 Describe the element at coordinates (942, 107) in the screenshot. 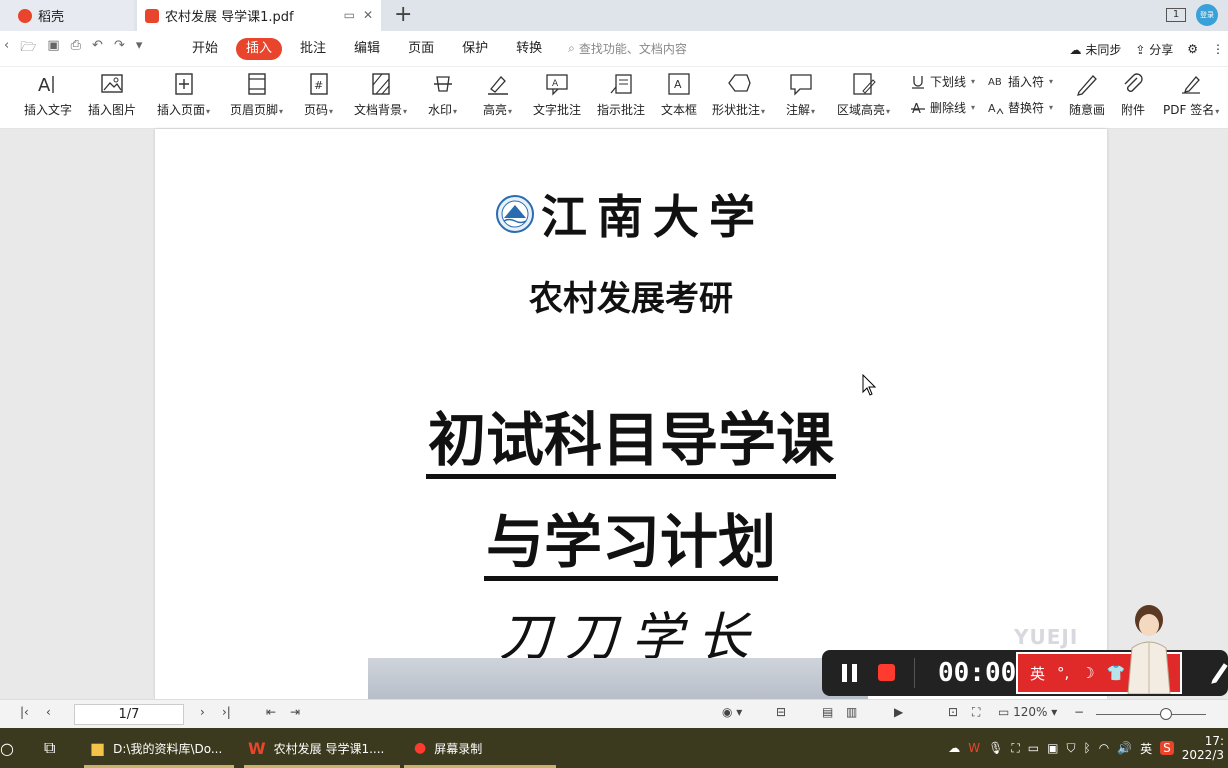

I see `strikethrough-button: A 删除线 ▾` at that location.